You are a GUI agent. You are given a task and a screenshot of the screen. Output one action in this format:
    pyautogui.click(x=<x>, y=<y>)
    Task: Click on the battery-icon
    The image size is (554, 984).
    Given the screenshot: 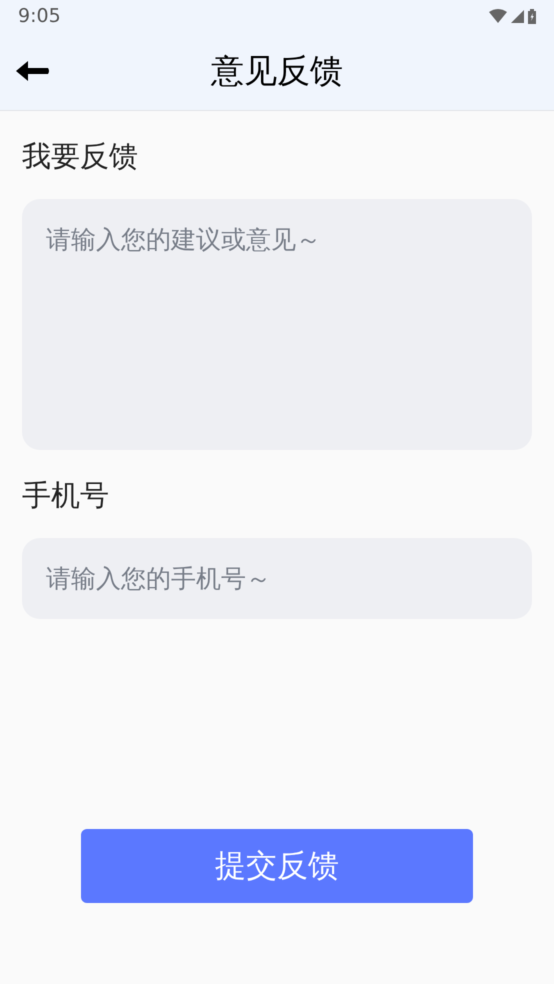 What is the action you would take?
    pyautogui.click(x=532, y=16)
    